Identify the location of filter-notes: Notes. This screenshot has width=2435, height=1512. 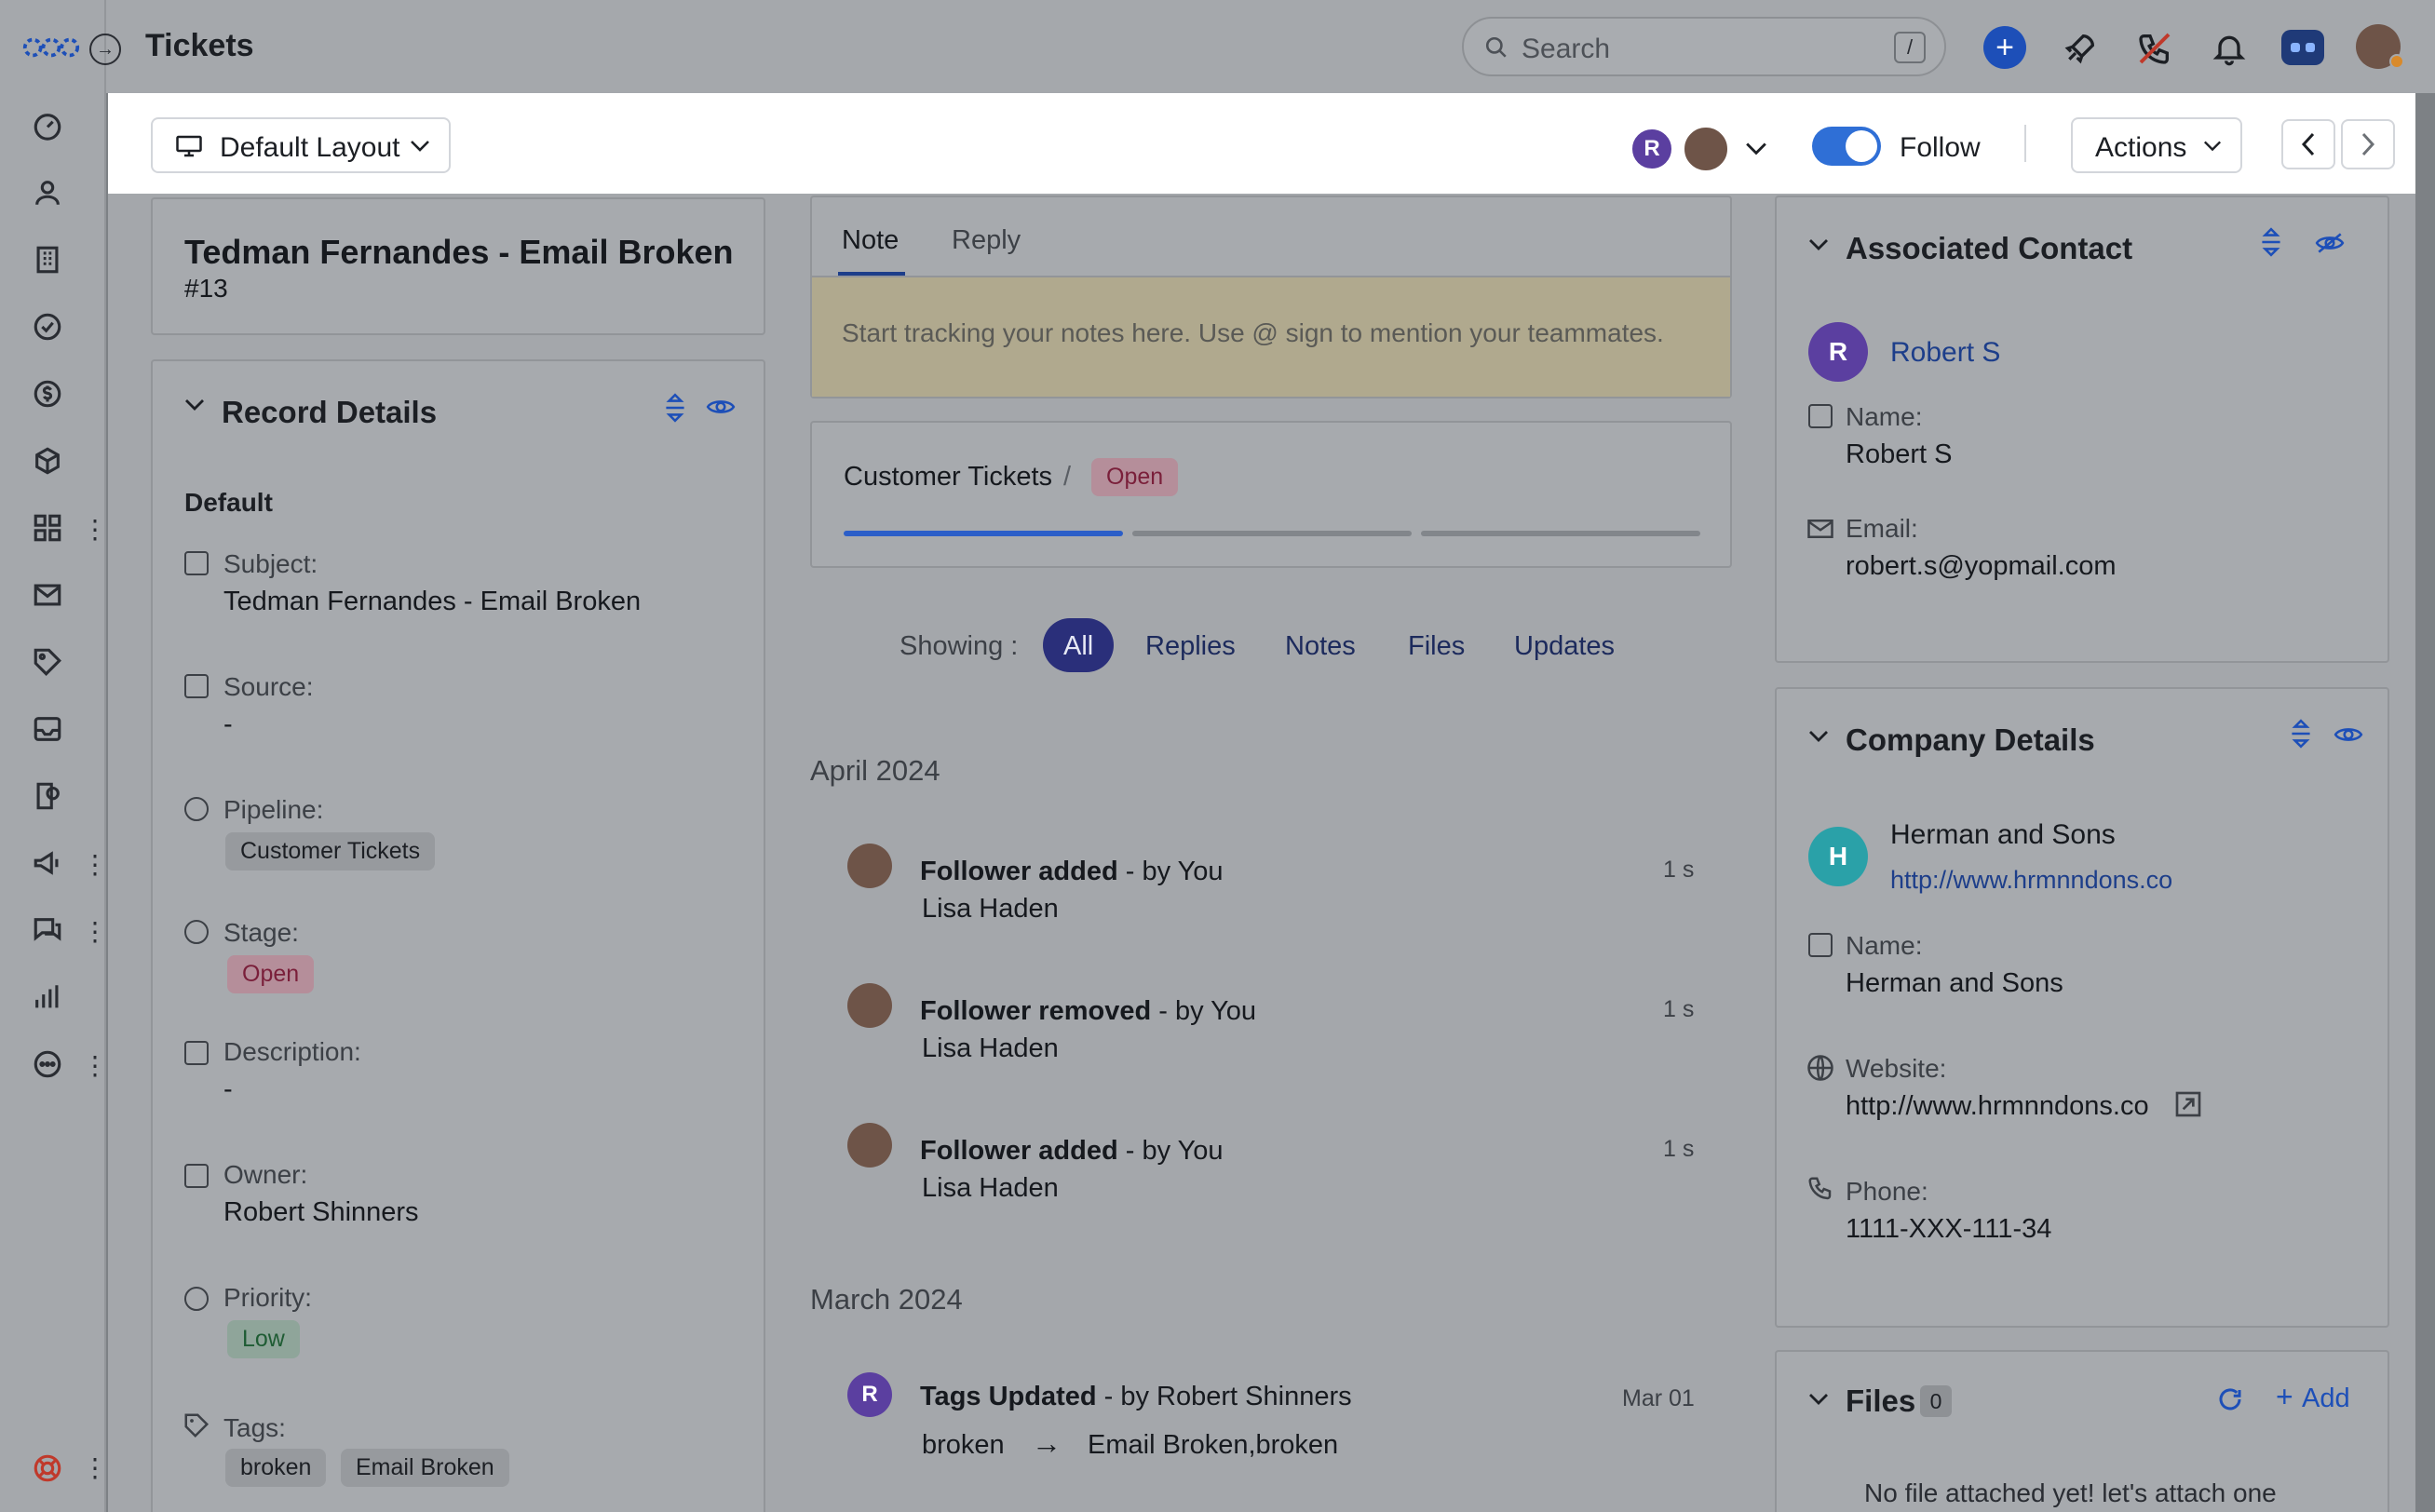
(1320, 646).